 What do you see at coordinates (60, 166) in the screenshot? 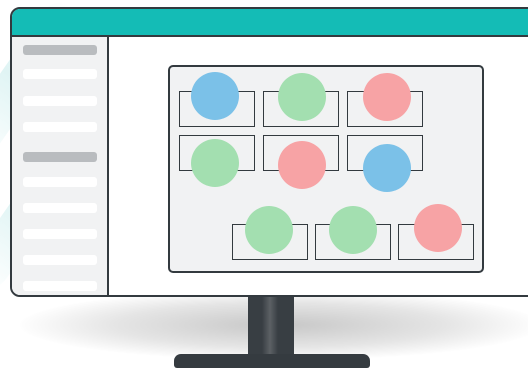
I see `sidebar` at bounding box center [60, 166].